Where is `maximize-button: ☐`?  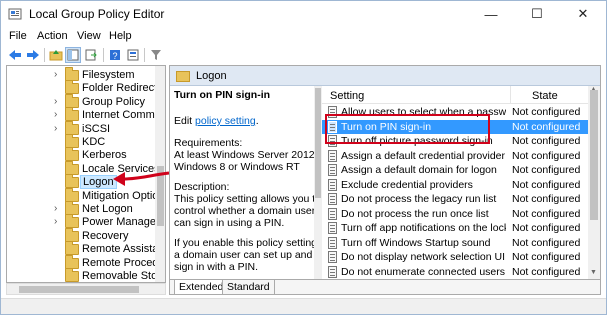 maximize-button: ☐ is located at coordinates (537, 14).